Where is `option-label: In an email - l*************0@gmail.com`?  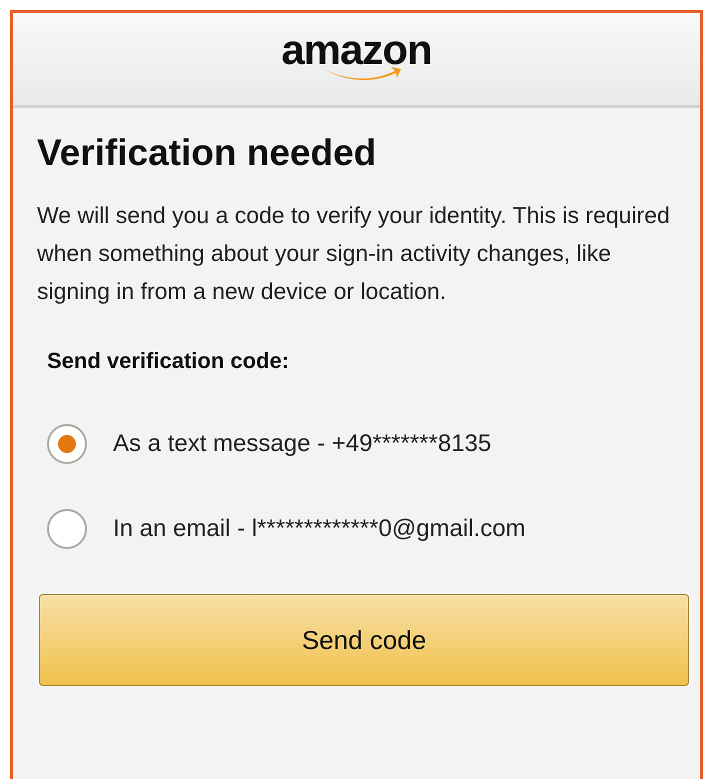
option-label: In an email - l*************0@gmail.com is located at coordinates (319, 529).